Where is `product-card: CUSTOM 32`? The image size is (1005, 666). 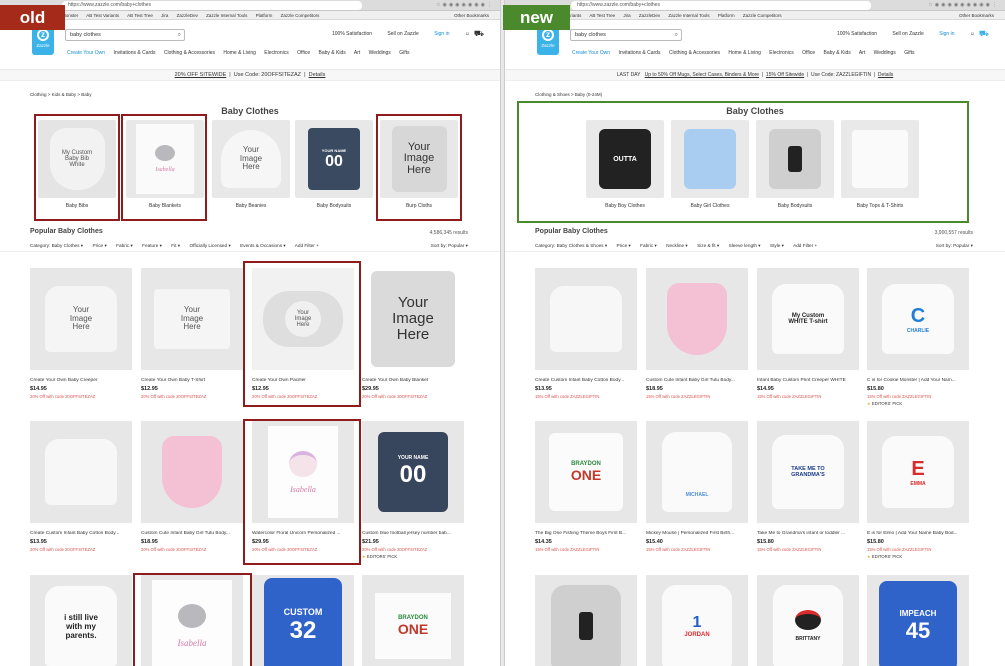 product-card: CUSTOM 32 is located at coordinates (303, 620).